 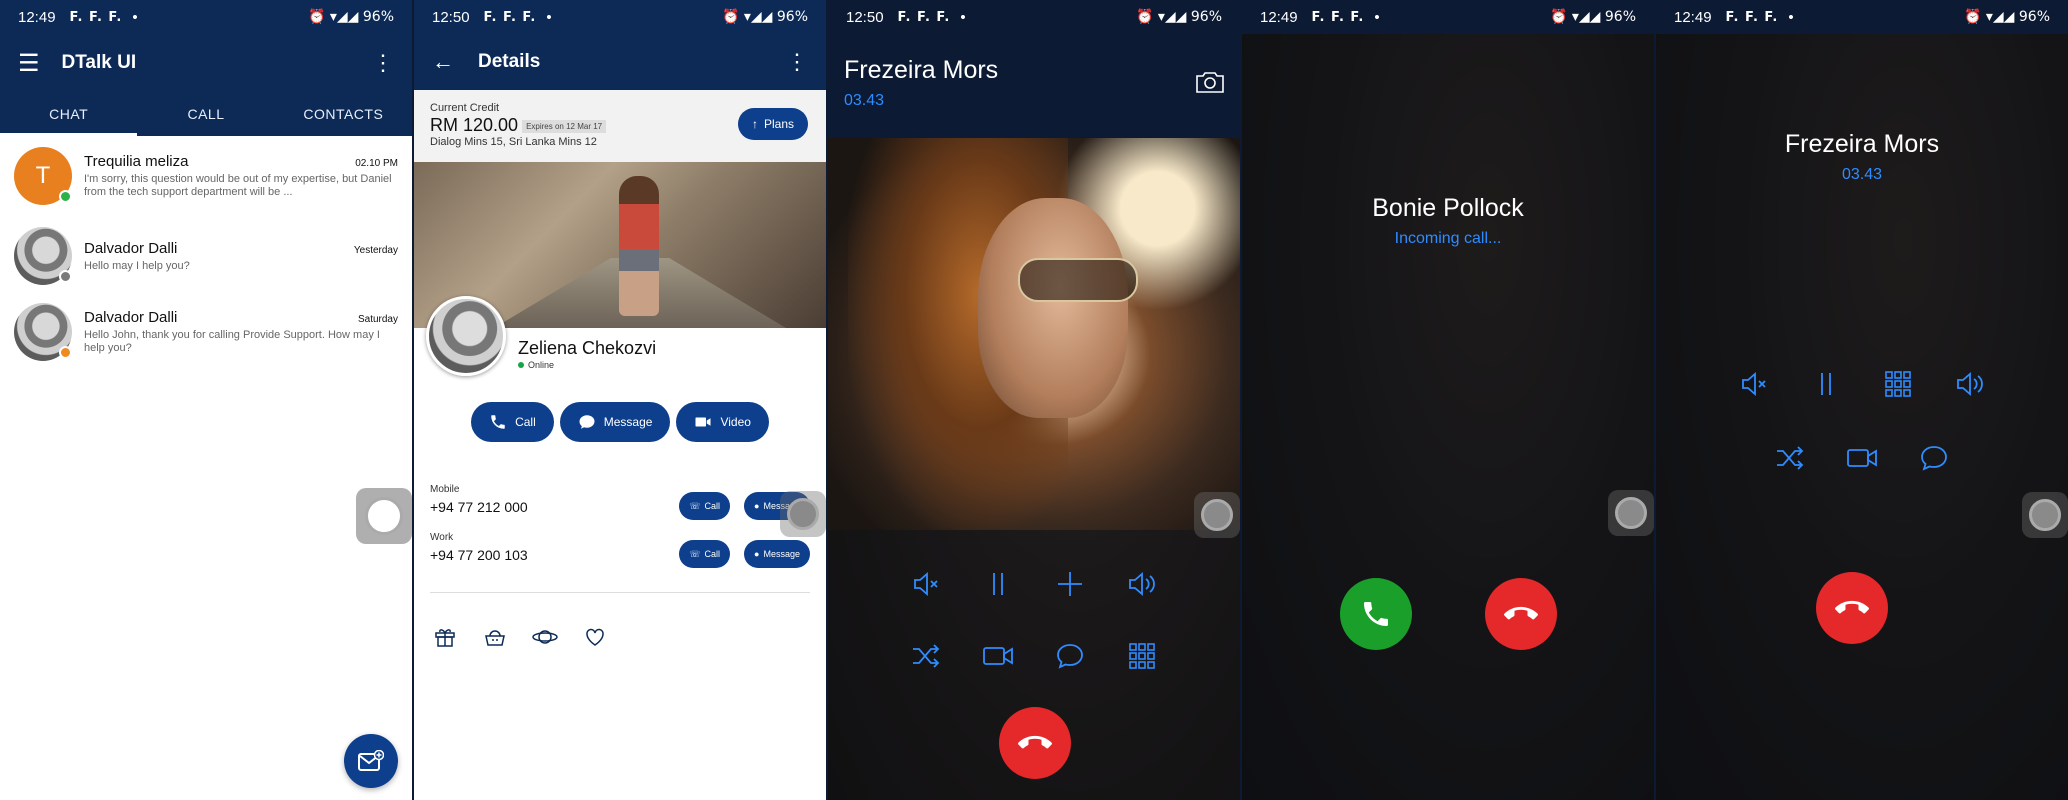 I want to click on basket-icon, so click(x=495, y=637).